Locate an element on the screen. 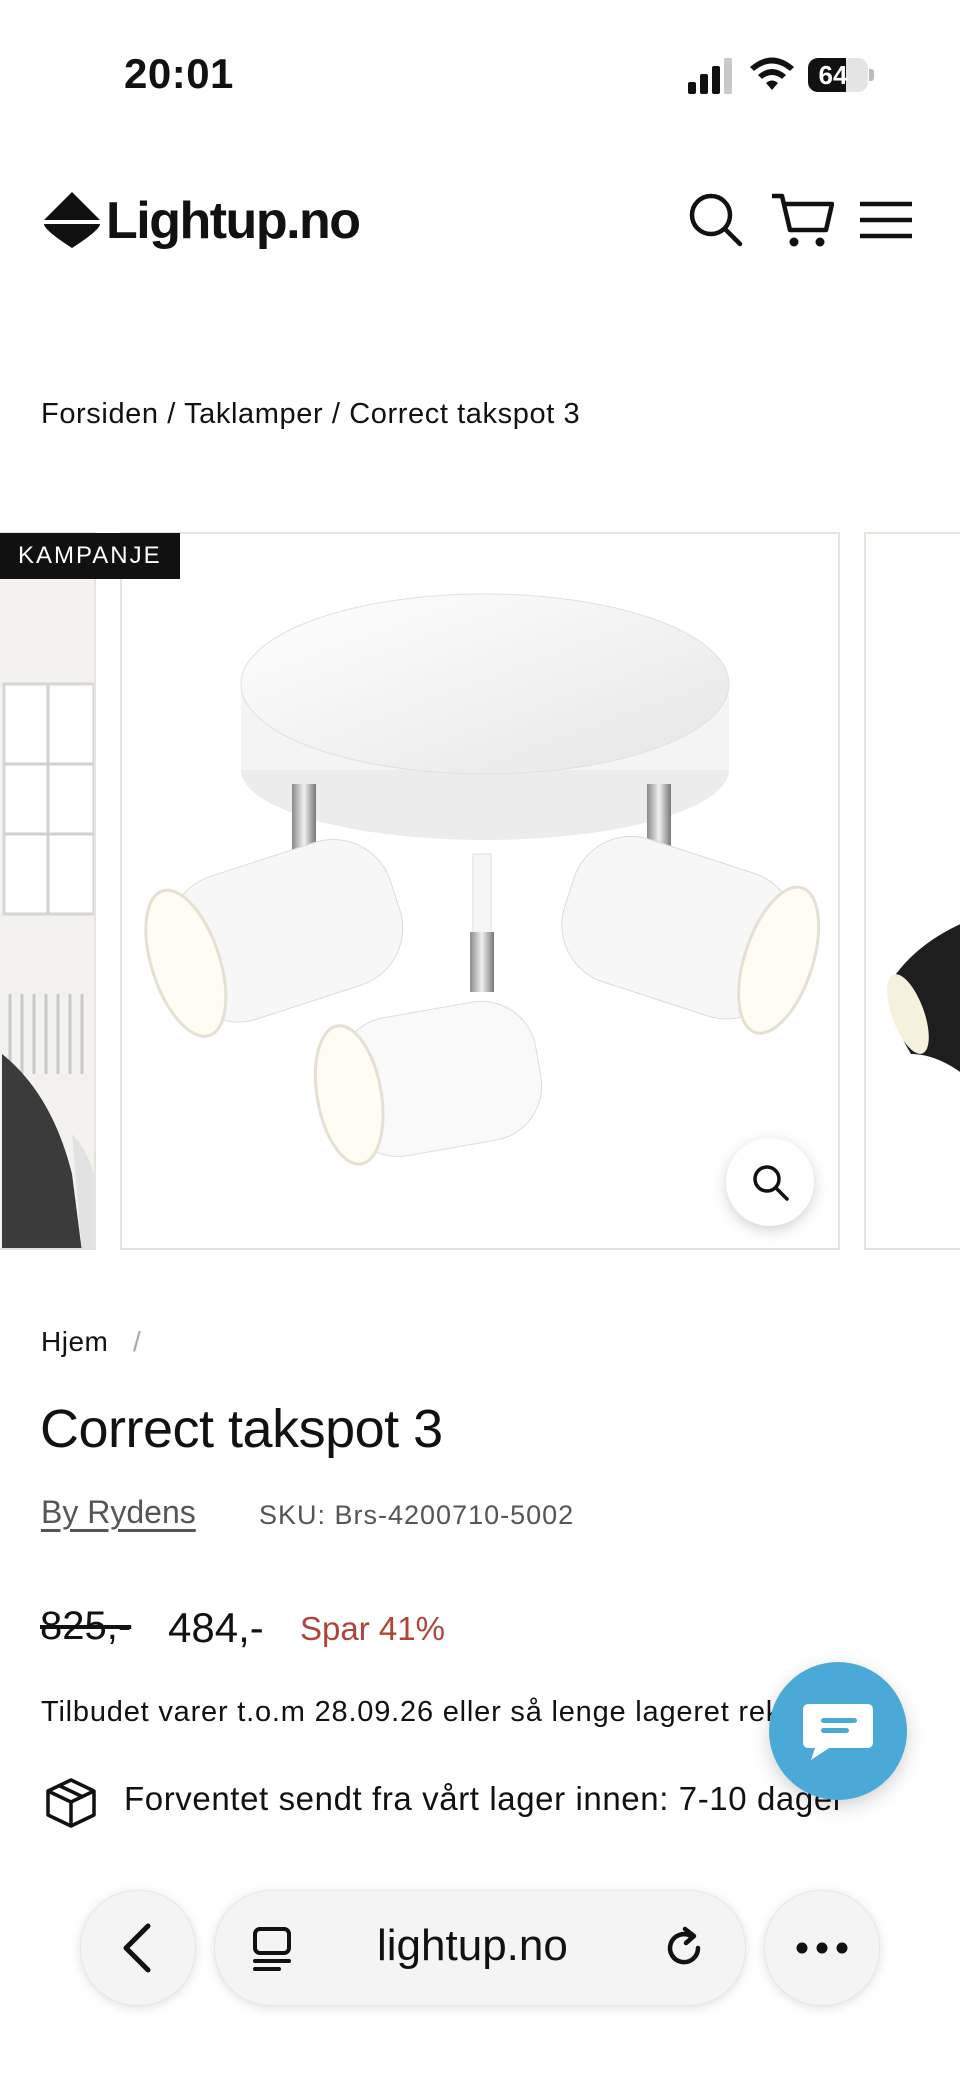 The height and width of the screenshot is (2087, 960). more-button is located at coordinates (822, 1948).